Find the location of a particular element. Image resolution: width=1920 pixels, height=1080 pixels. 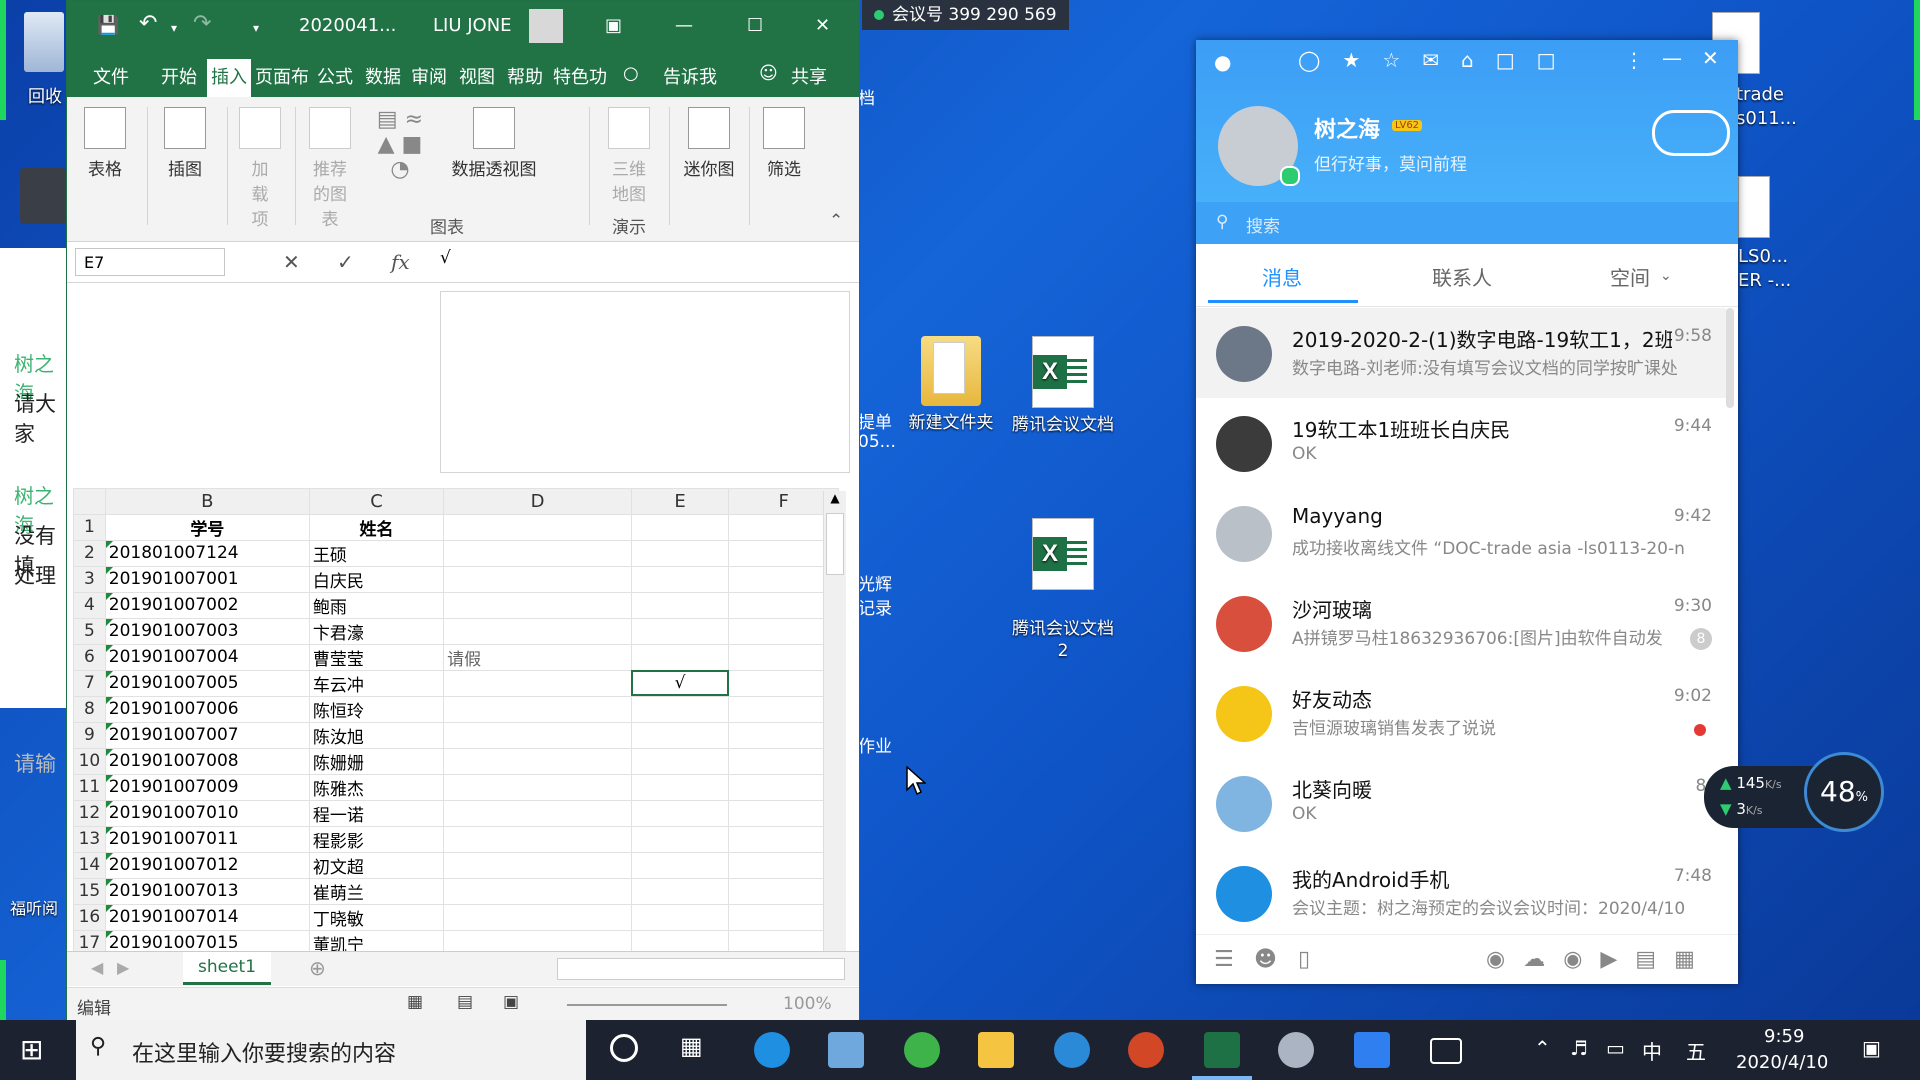

cell-c: 陈汝旭 is located at coordinates (376, 735).